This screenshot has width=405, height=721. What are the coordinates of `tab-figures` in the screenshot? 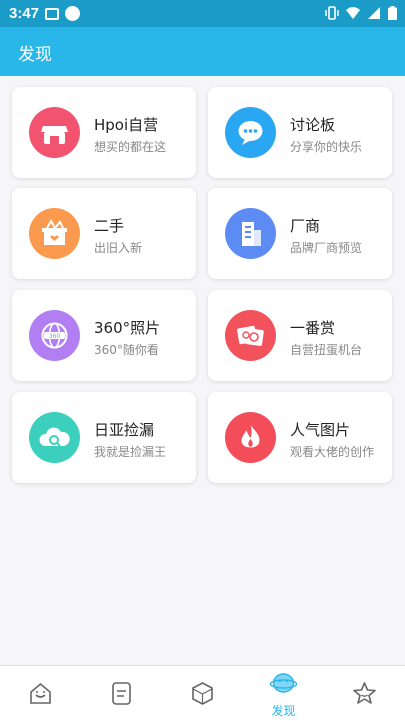 It's located at (202, 693).